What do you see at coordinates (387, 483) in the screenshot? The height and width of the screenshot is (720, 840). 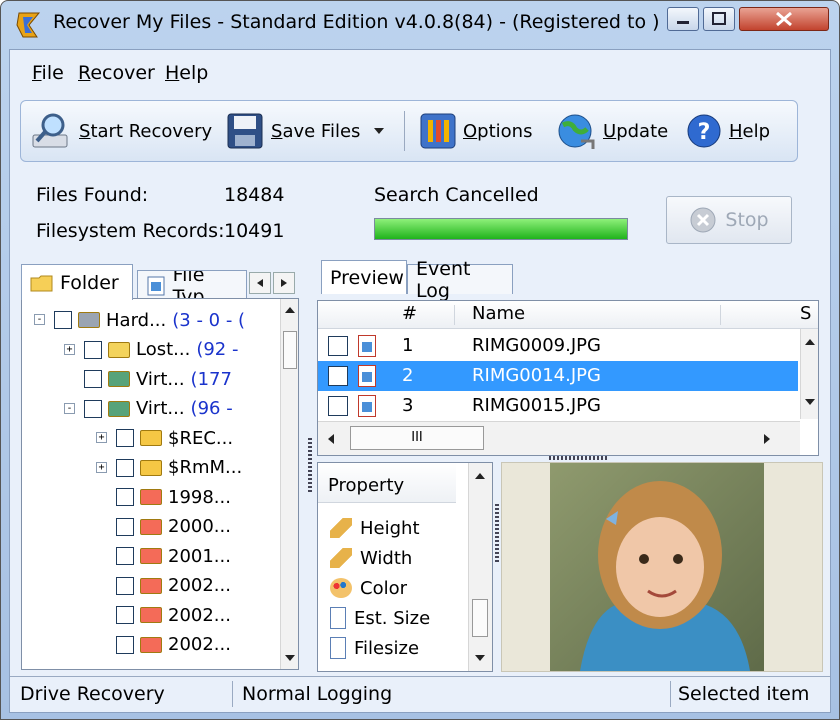 I see `property-header: Property` at bounding box center [387, 483].